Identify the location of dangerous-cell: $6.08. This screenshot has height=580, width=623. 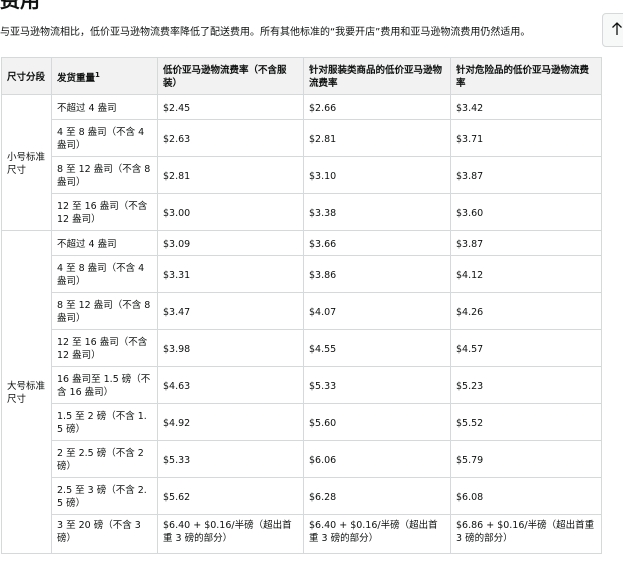
(526, 496).